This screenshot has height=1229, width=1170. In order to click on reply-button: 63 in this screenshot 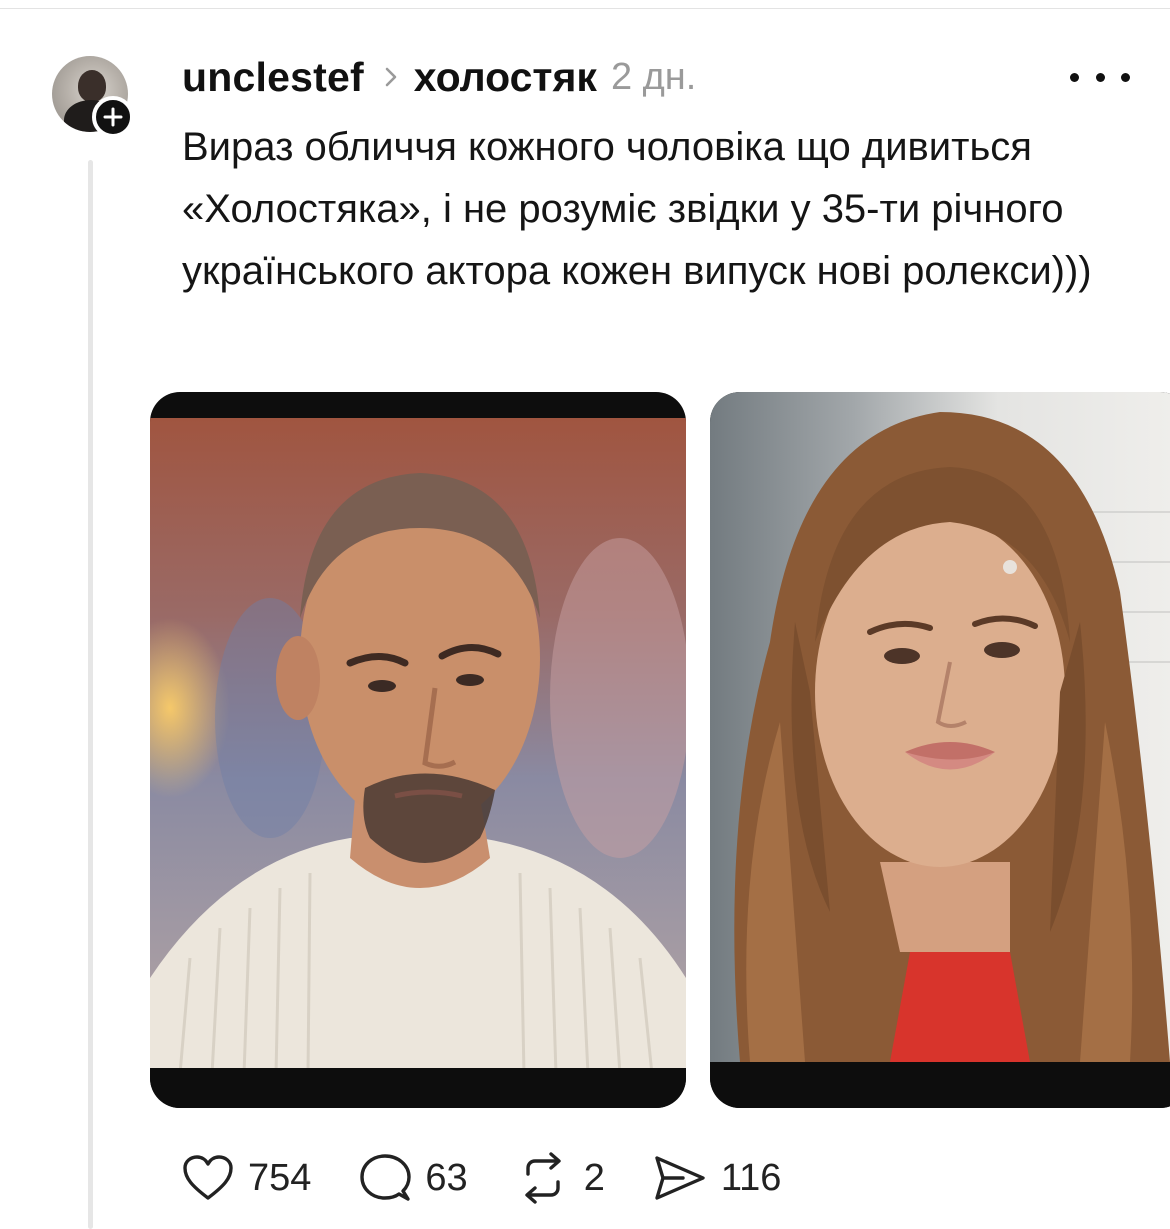, I will do `click(413, 1178)`.